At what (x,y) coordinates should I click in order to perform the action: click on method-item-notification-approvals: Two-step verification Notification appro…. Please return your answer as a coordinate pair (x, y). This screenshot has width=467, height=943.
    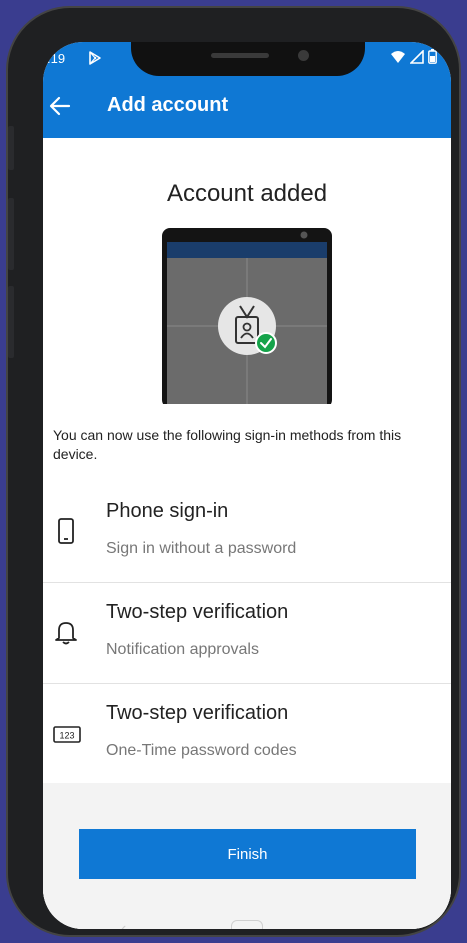
    Looking at the image, I should click on (247, 633).